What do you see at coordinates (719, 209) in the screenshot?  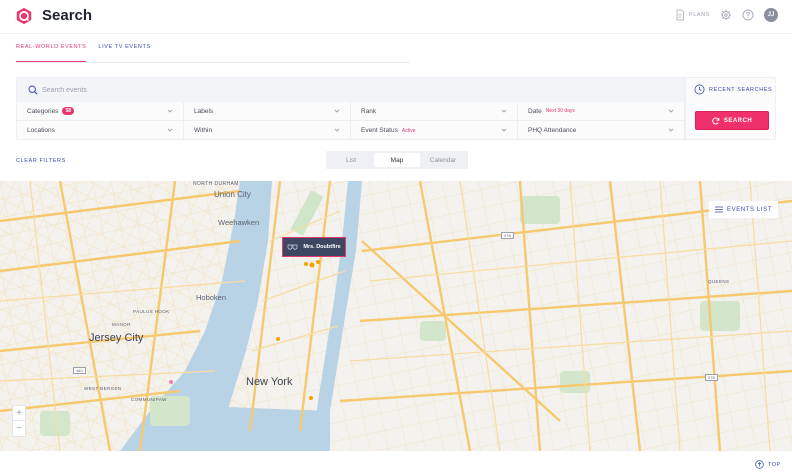 I see `list-icon` at bounding box center [719, 209].